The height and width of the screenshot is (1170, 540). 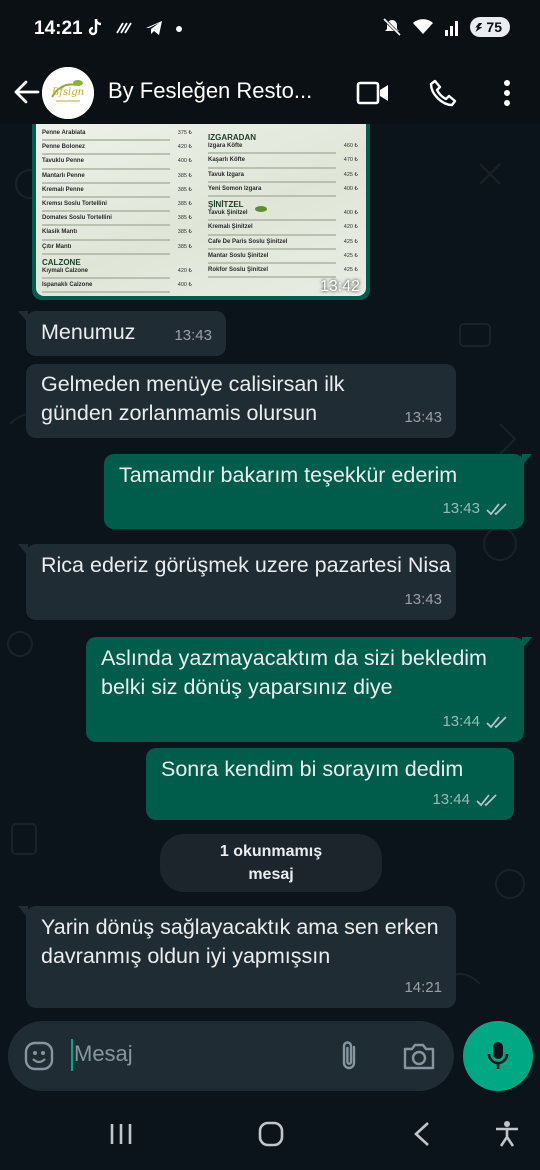 What do you see at coordinates (373, 93) in the screenshot?
I see `video-call-icon` at bounding box center [373, 93].